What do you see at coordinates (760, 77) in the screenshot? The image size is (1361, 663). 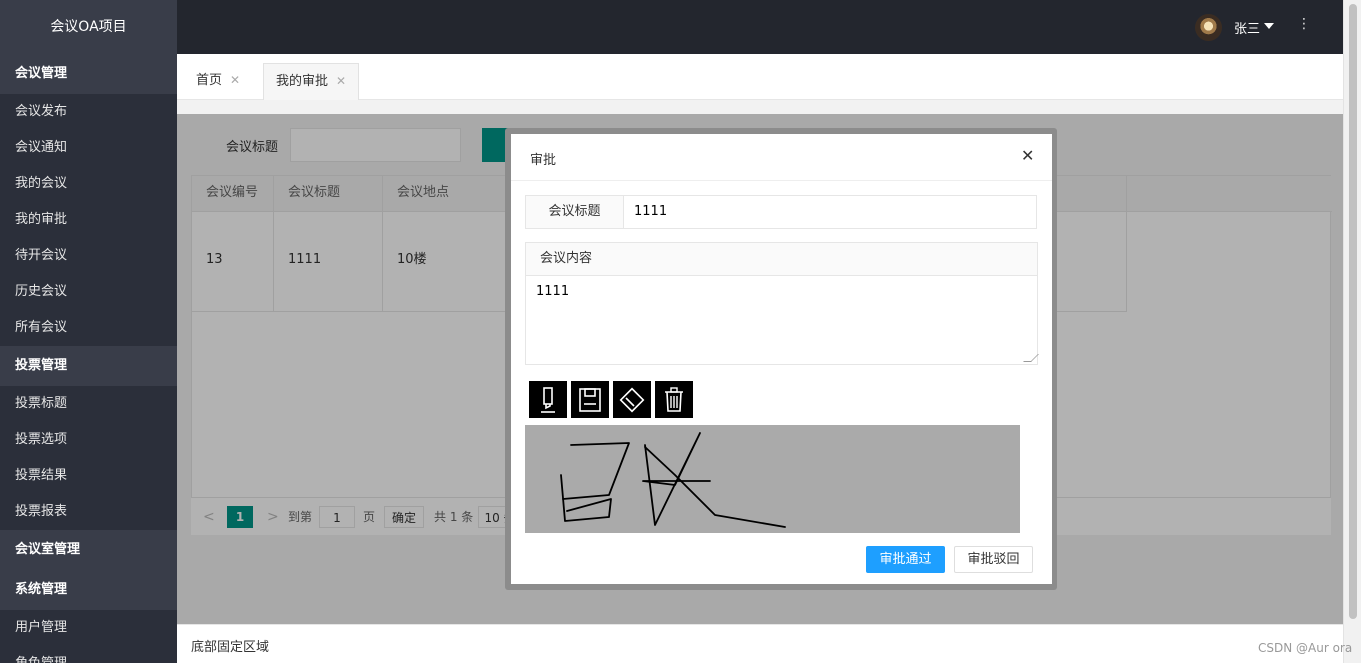 I see `tab-bar: 首页 ✕ 我的审批 ✕` at bounding box center [760, 77].